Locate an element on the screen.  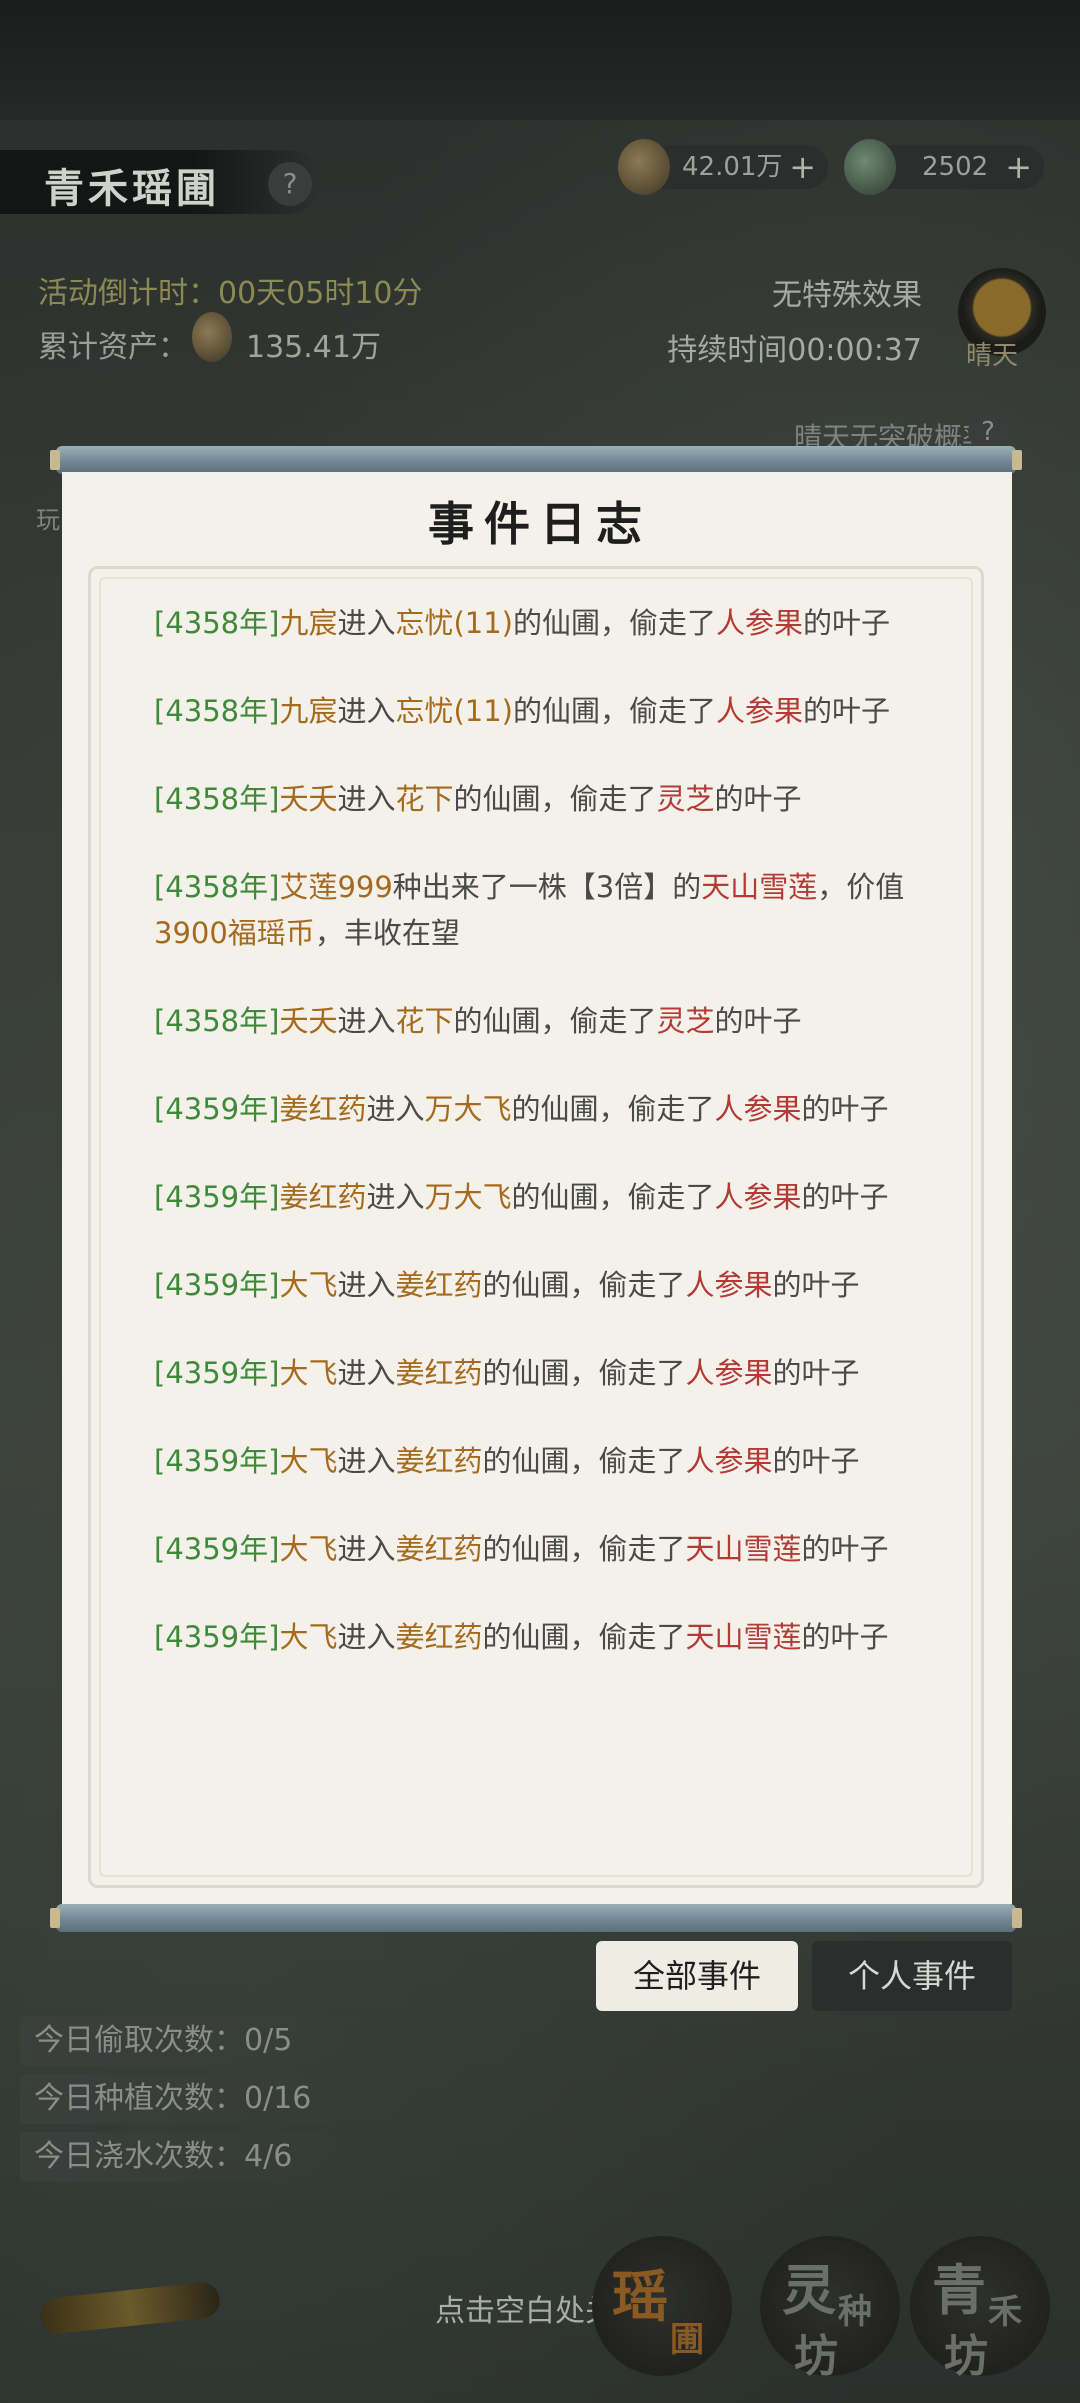
nav-qinghefang: 青 禾 坊 is located at coordinates (980, 2309).